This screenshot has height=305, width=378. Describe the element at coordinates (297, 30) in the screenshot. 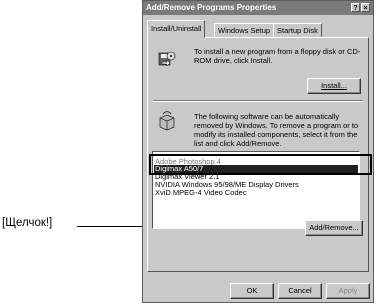

I see `tab-startup-disk: Startup Disk` at that location.